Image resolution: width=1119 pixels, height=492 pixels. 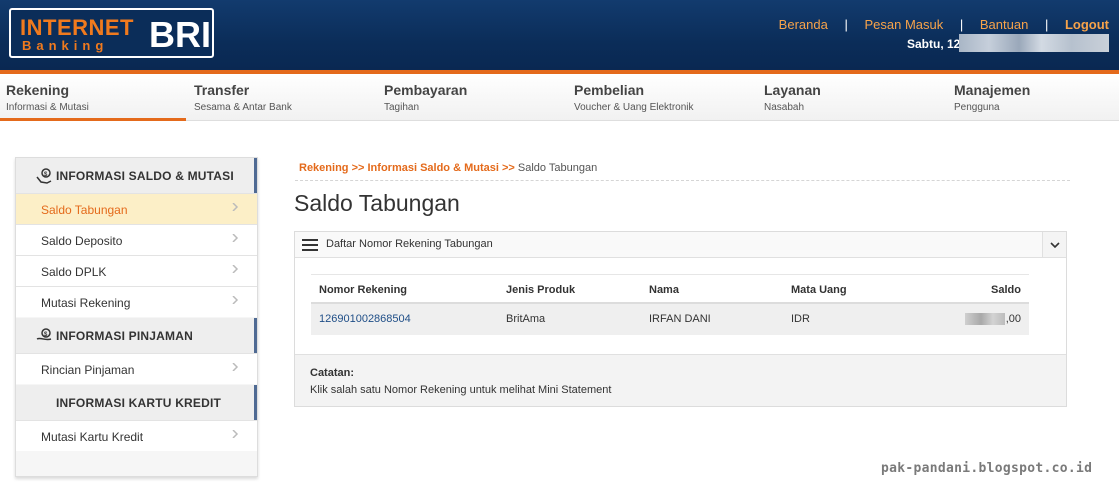 I want to click on col-mata-uang: Mata Uang, so click(x=819, y=290).